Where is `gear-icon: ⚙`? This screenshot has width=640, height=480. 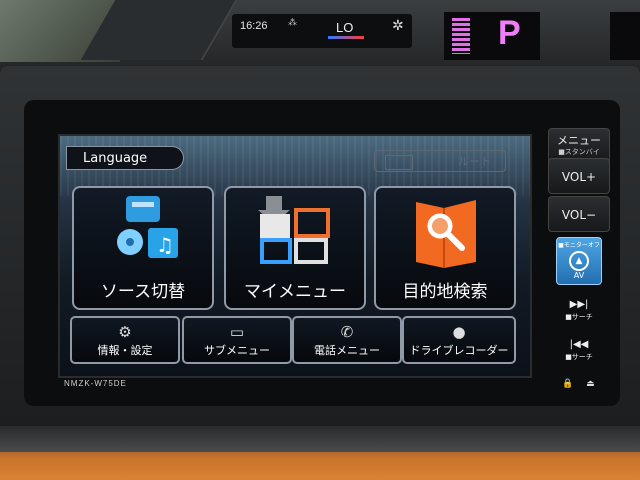
gear-icon: ⚙ is located at coordinates (125, 332).